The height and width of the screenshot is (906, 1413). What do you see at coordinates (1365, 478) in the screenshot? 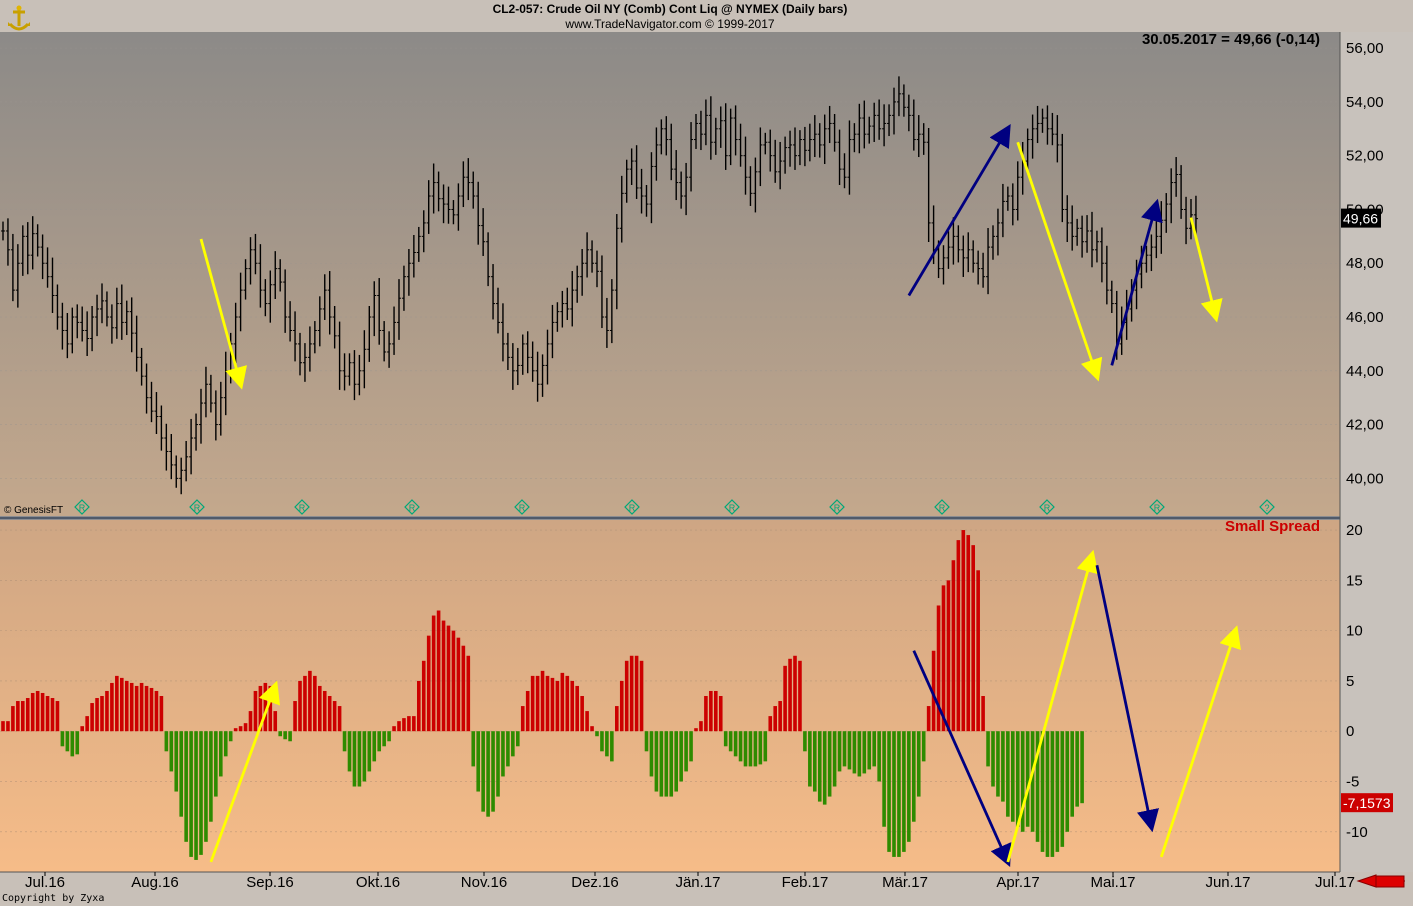
I see `price-tick-label: 40,00` at bounding box center [1365, 478].